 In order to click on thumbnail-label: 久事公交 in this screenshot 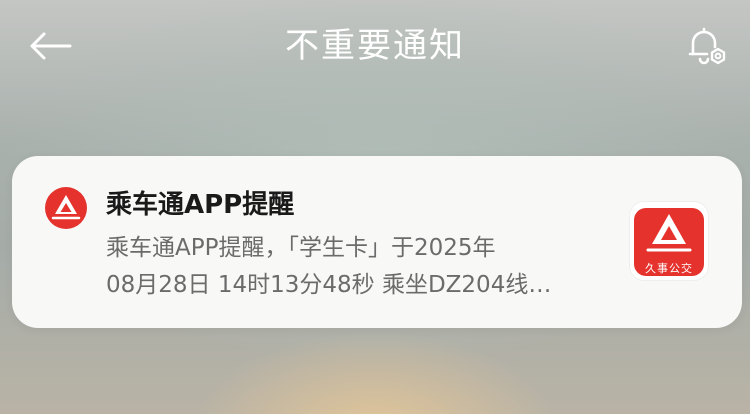, I will do `click(669, 268)`.